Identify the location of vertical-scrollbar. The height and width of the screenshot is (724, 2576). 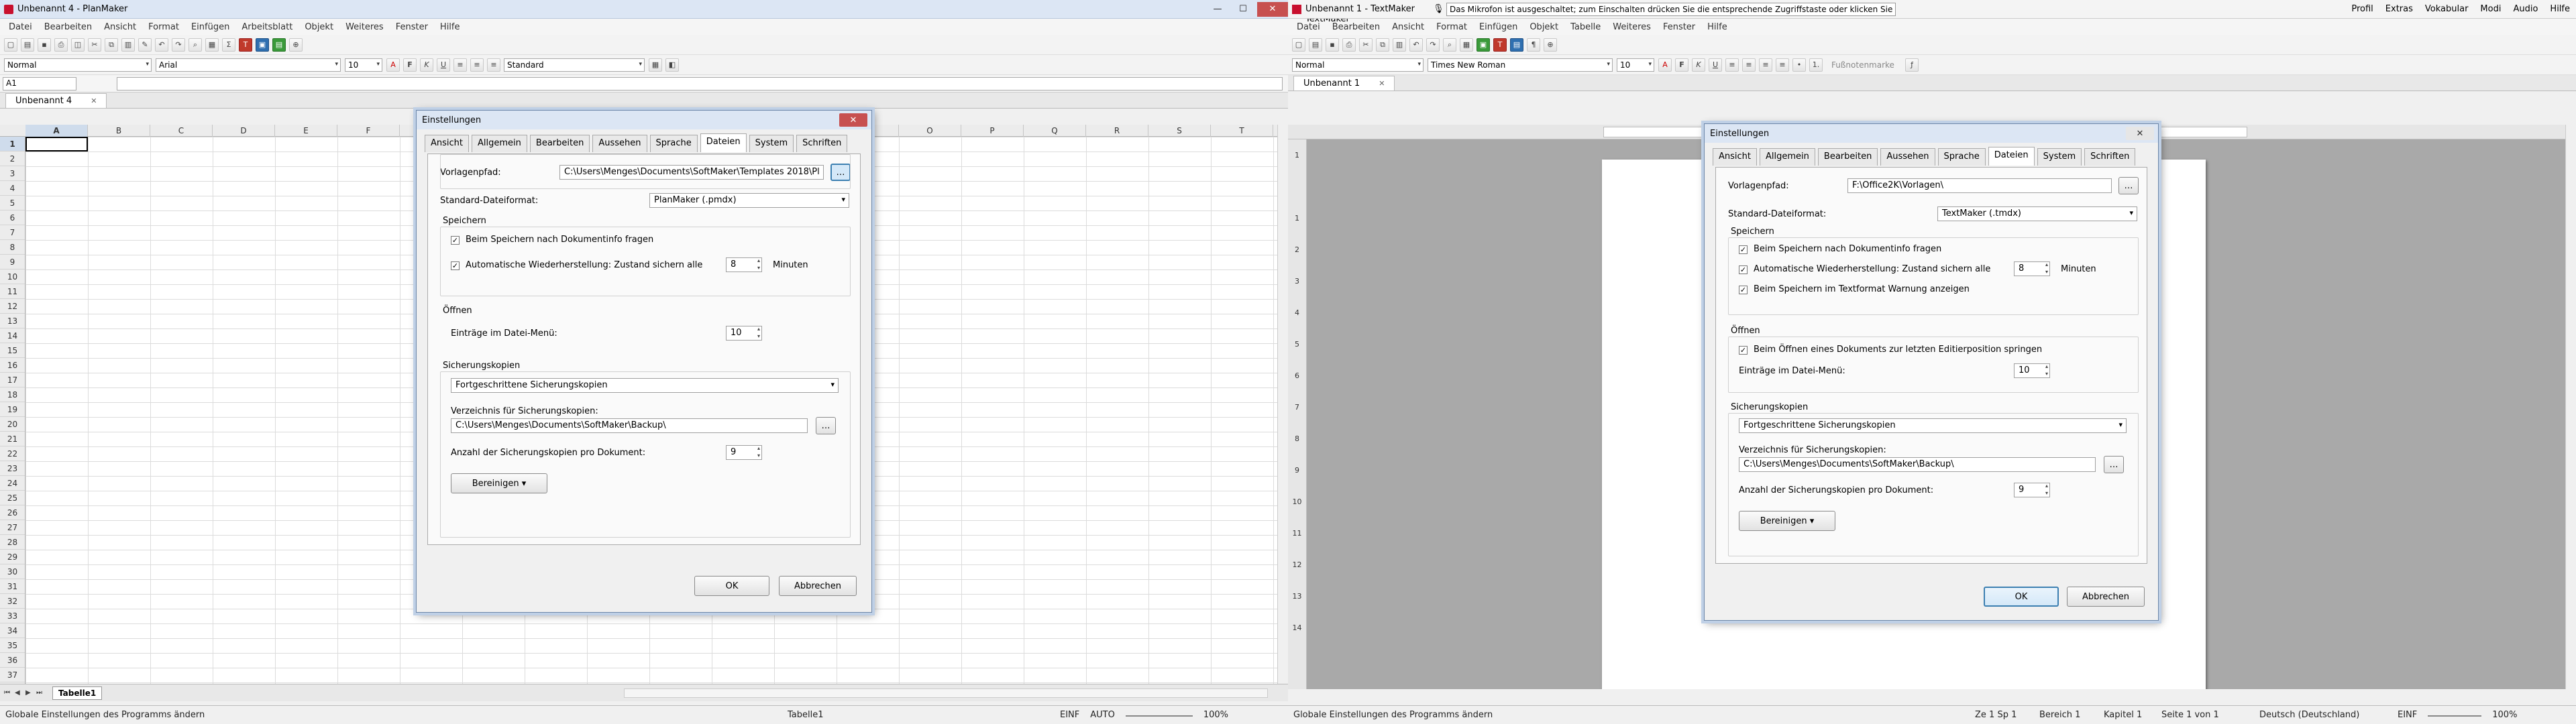
(1282, 404).